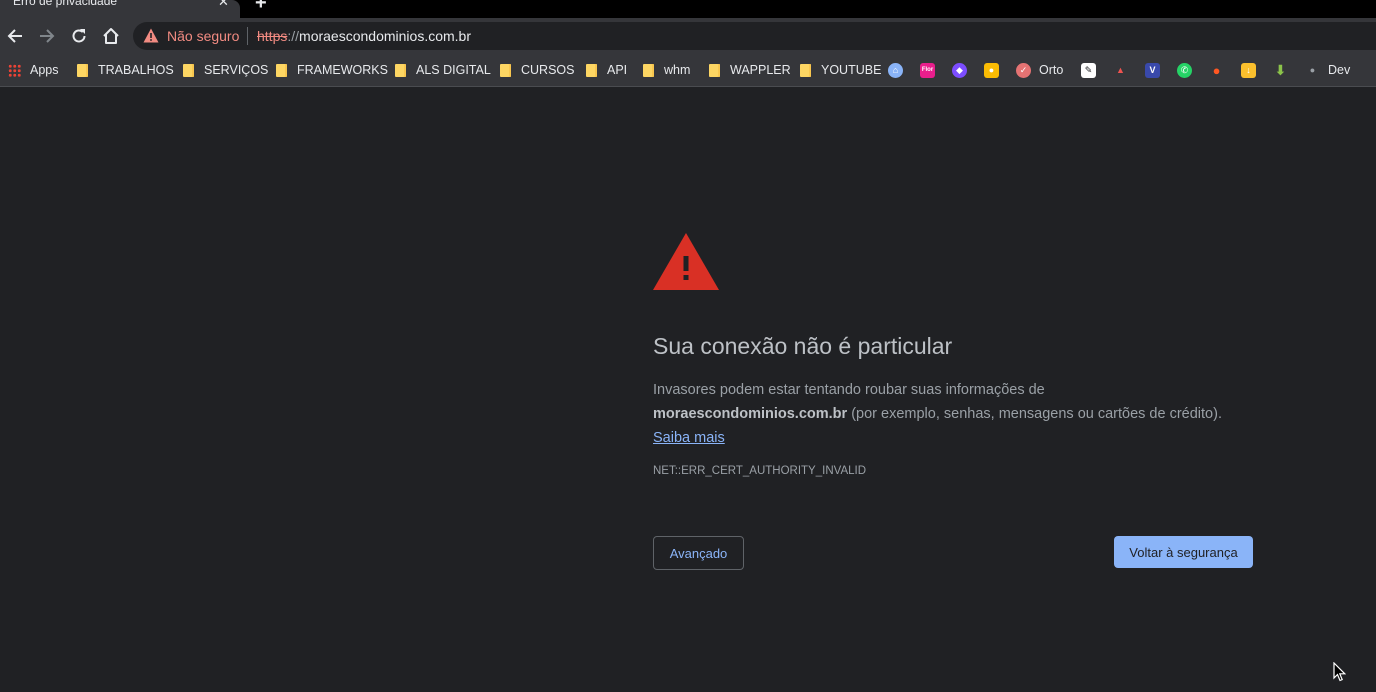  I want to click on bookmark-folder: YOUTUBE, so click(840, 70).